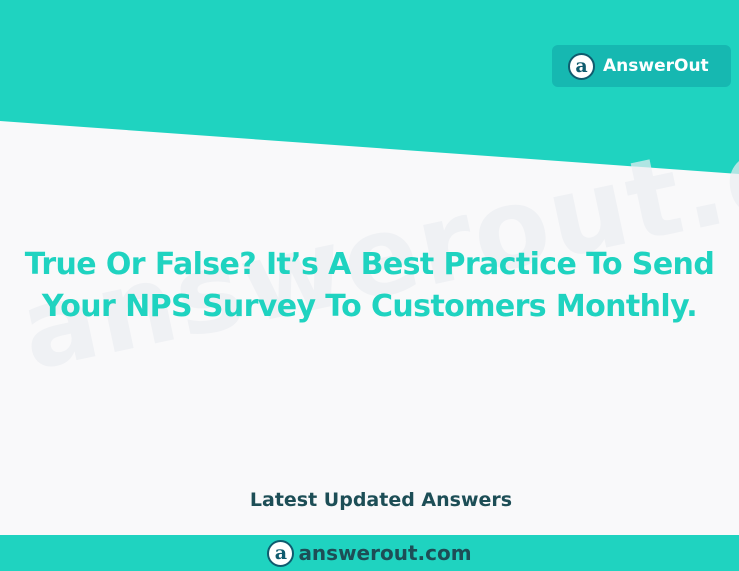  I want to click on latest-answers-subtitle: Latest Updated Answers, so click(381, 500).